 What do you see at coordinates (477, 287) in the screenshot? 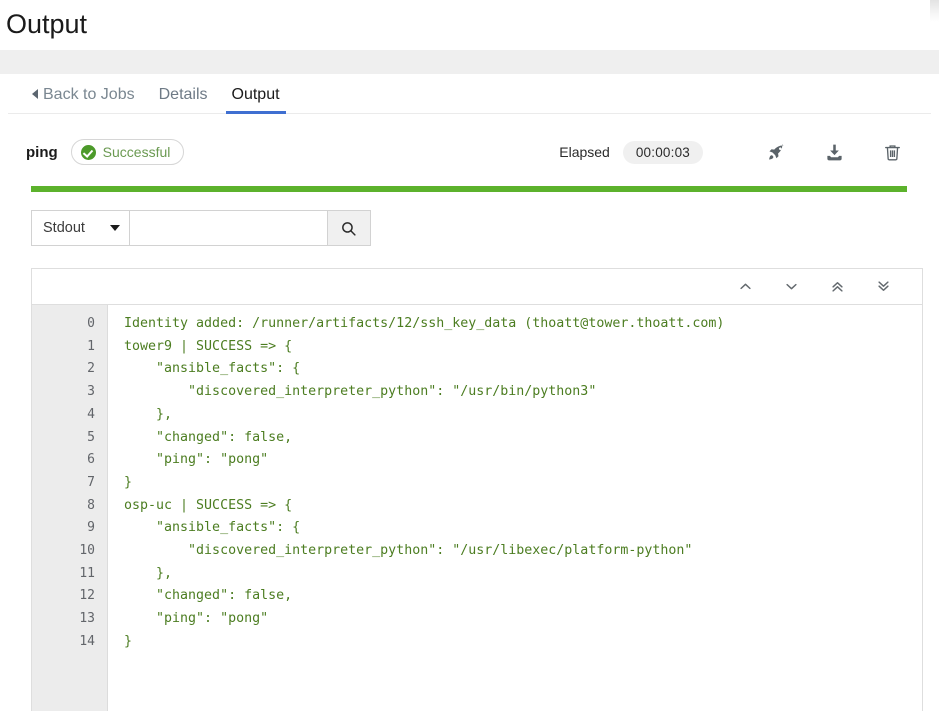
I see `output-scroll-toolbar` at bounding box center [477, 287].